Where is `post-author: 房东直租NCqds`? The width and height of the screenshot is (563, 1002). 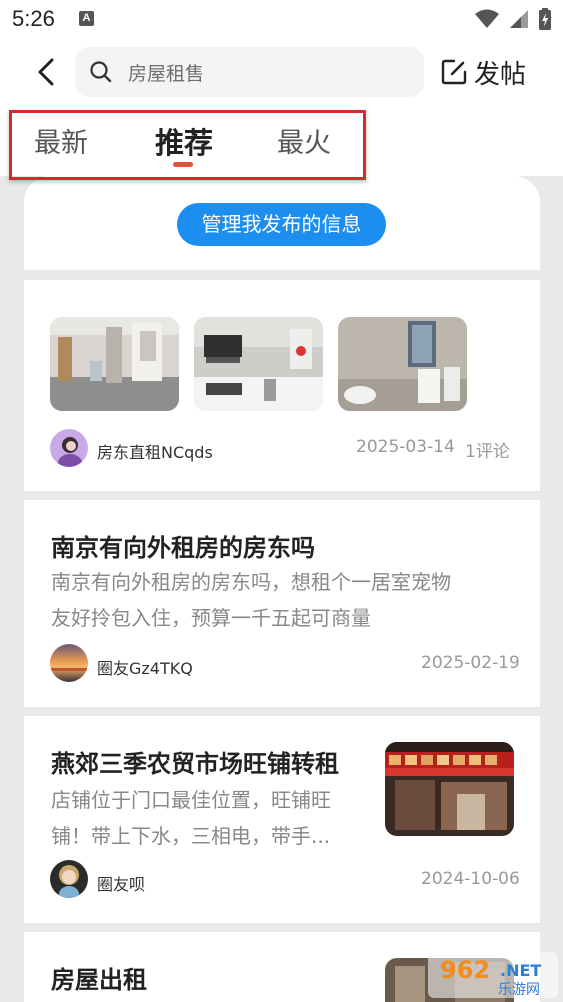 post-author: 房东直租NCqds is located at coordinates (155, 452).